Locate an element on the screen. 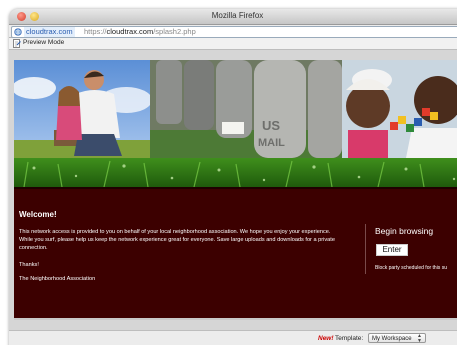  family-photo is located at coordinates (82, 109).